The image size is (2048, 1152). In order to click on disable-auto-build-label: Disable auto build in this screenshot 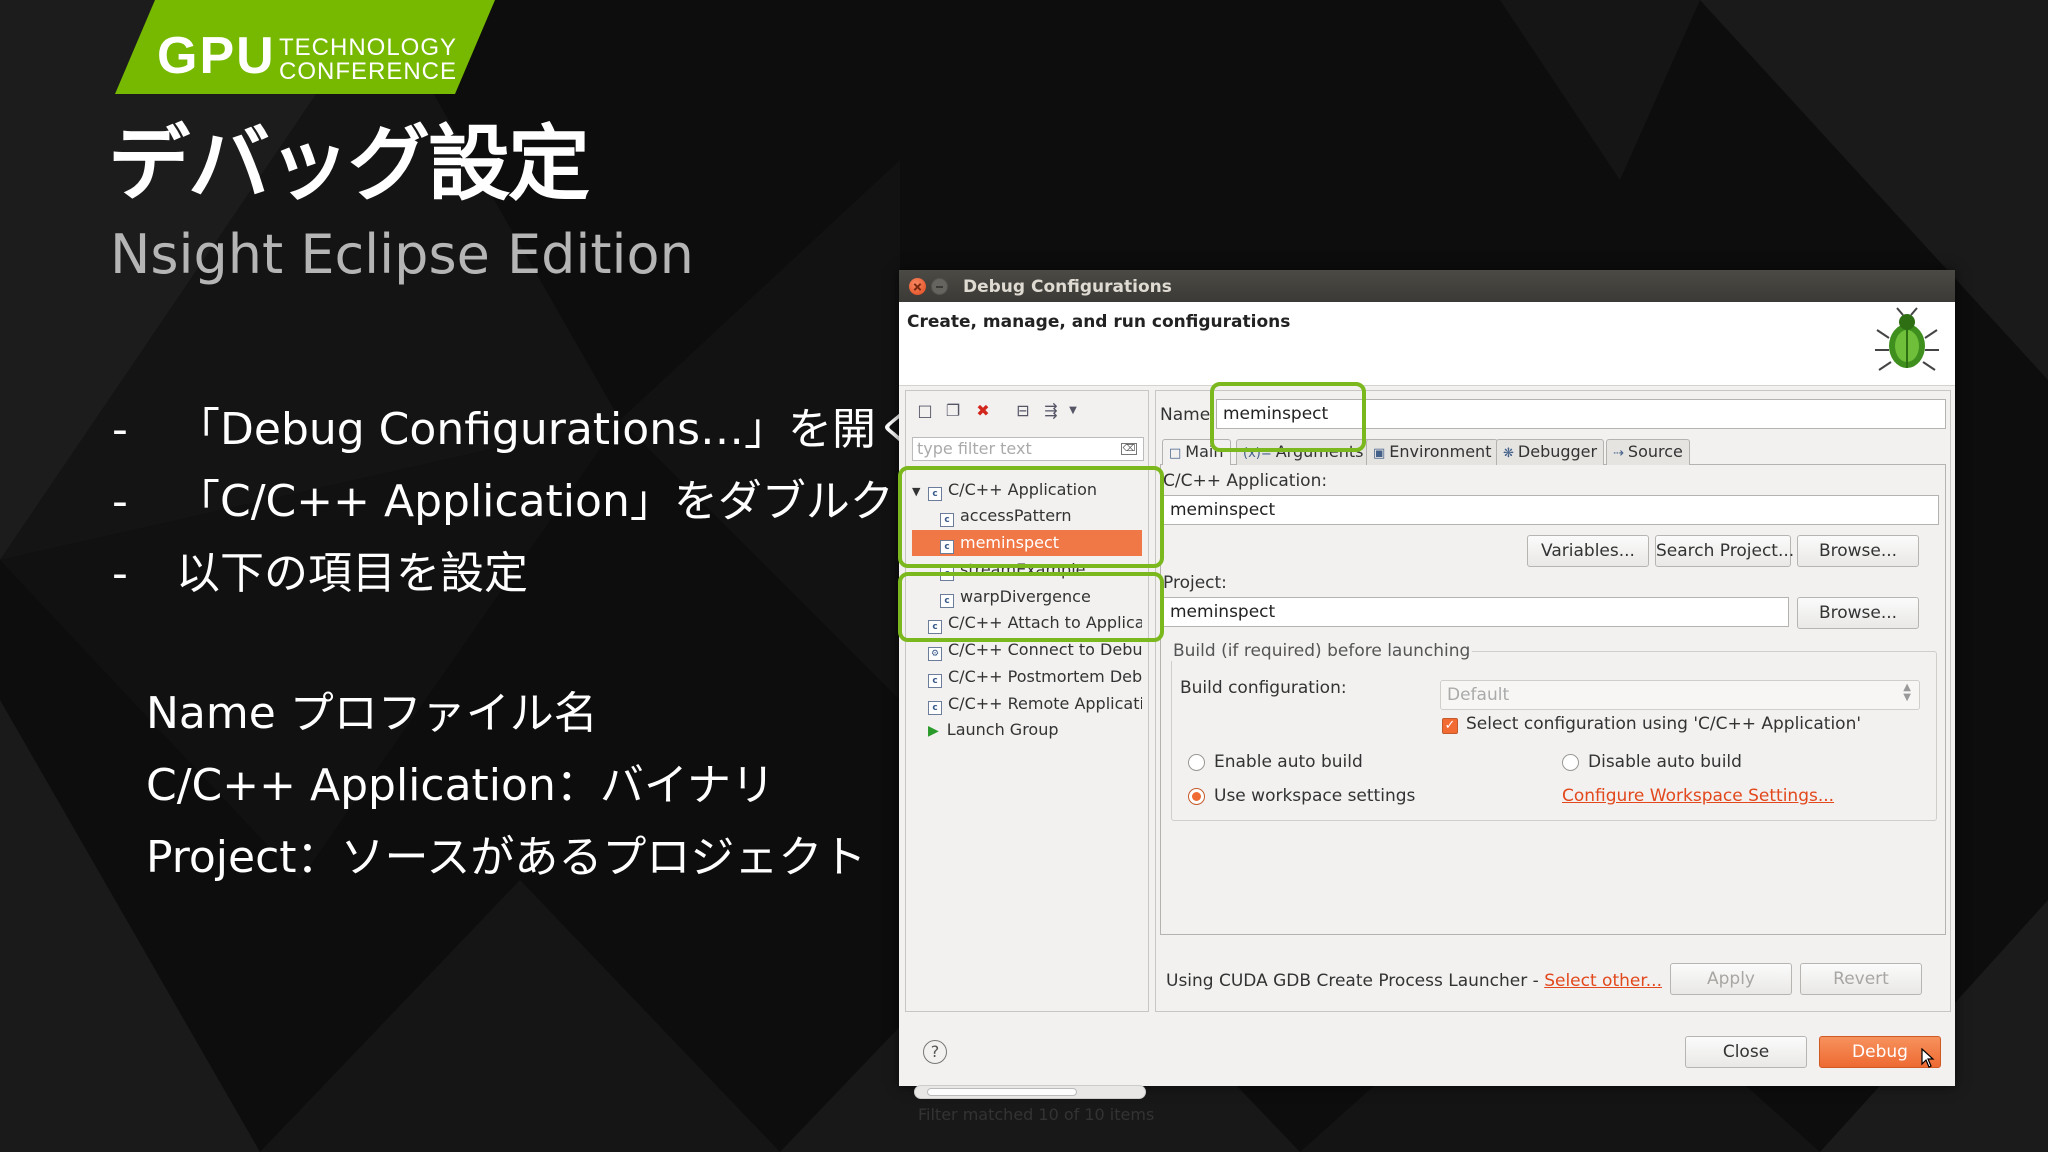, I will do `click(1665, 762)`.